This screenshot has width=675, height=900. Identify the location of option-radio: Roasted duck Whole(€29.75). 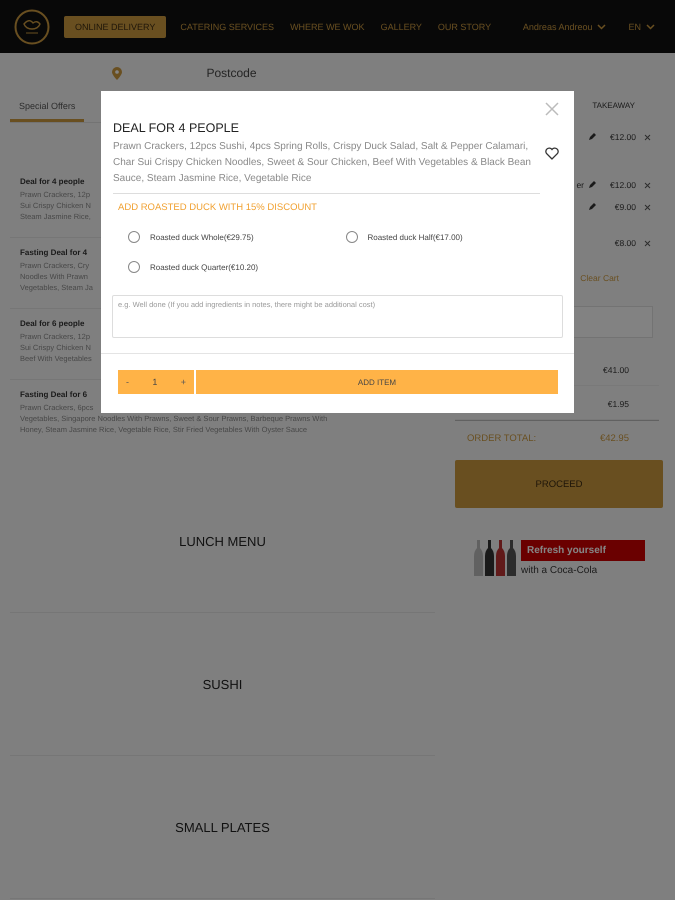
(191, 237).